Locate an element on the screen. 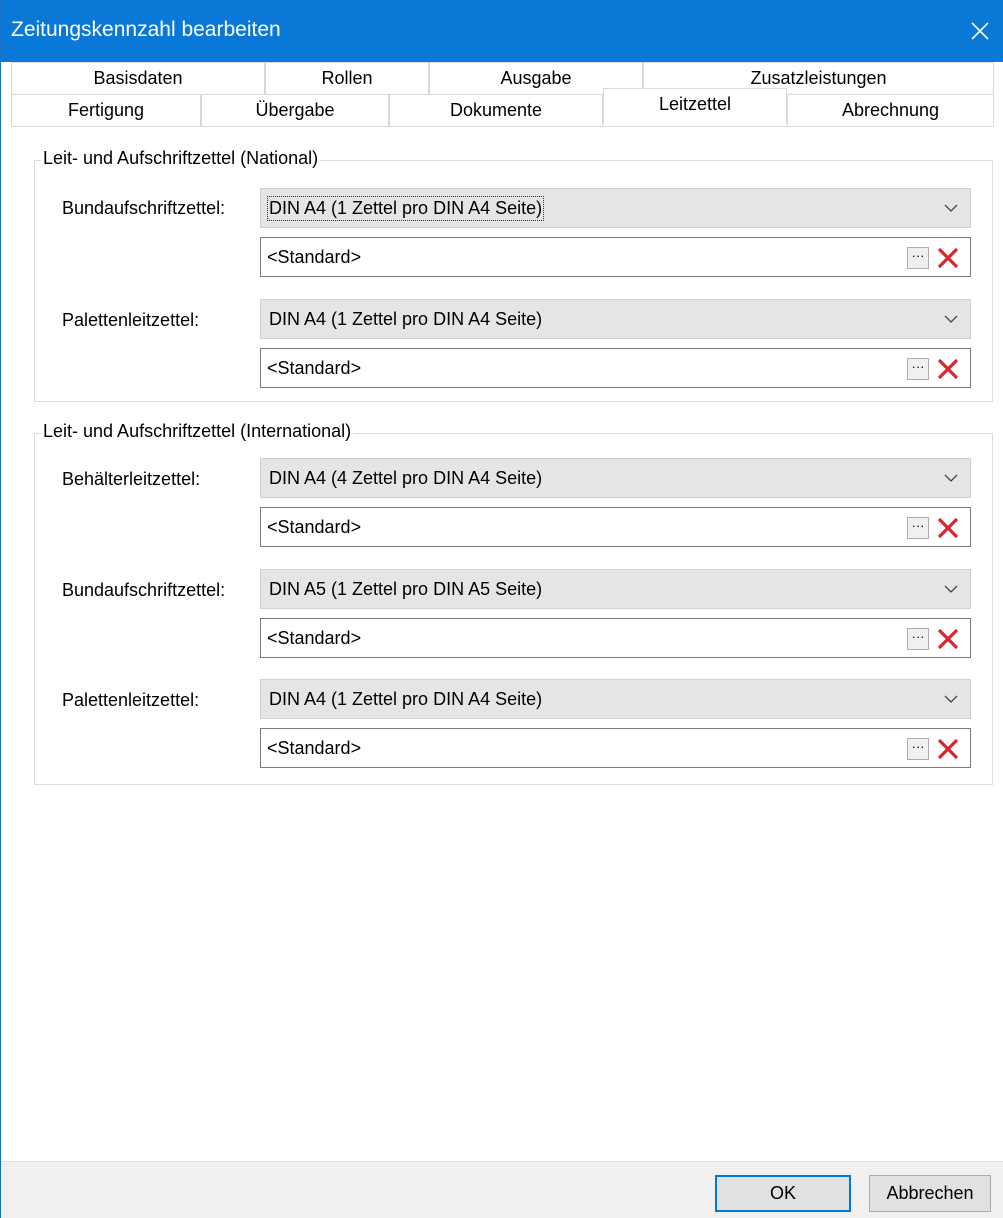  title-bar: Zeitungskennzahl bearbeiten is located at coordinates (502, 31).